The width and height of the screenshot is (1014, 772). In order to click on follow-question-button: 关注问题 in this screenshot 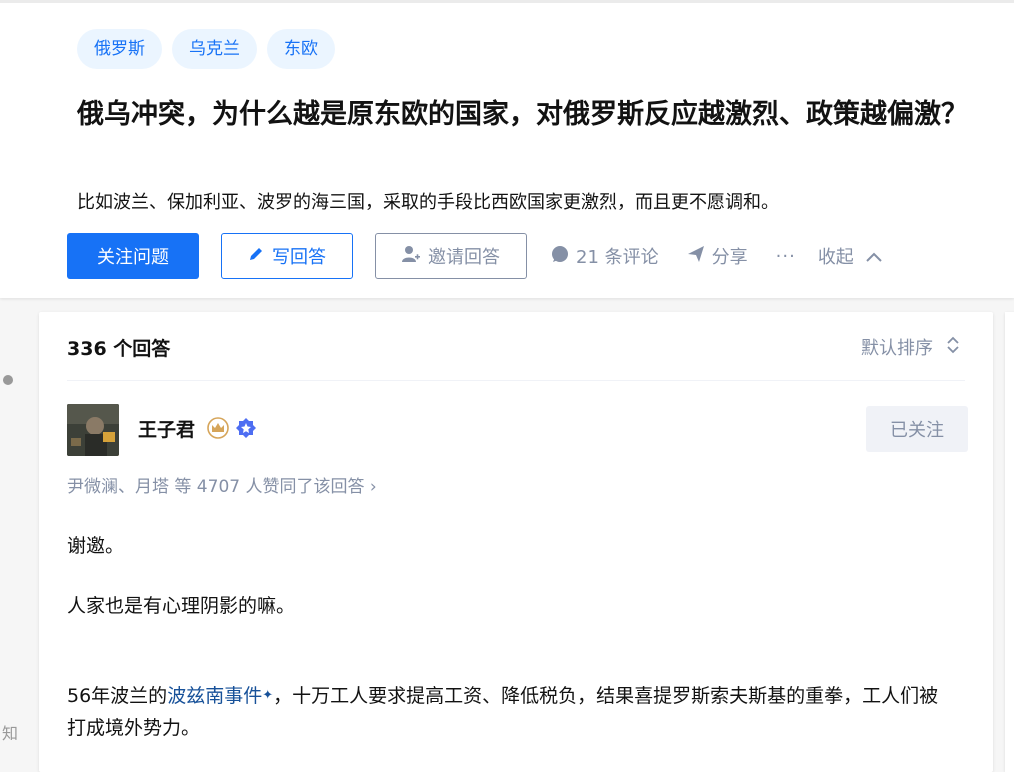, I will do `click(133, 256)`.